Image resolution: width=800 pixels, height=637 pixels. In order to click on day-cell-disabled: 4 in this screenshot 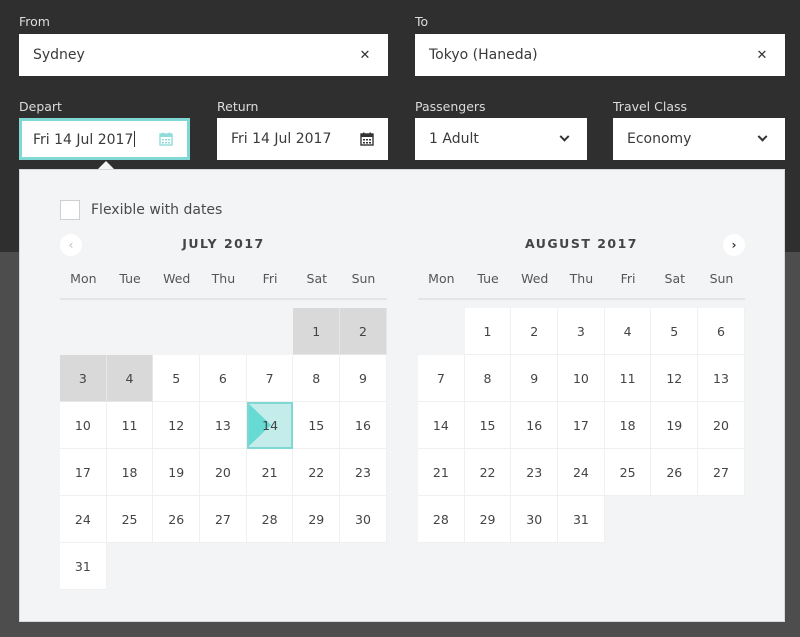, I will do `click(130, 378)`.